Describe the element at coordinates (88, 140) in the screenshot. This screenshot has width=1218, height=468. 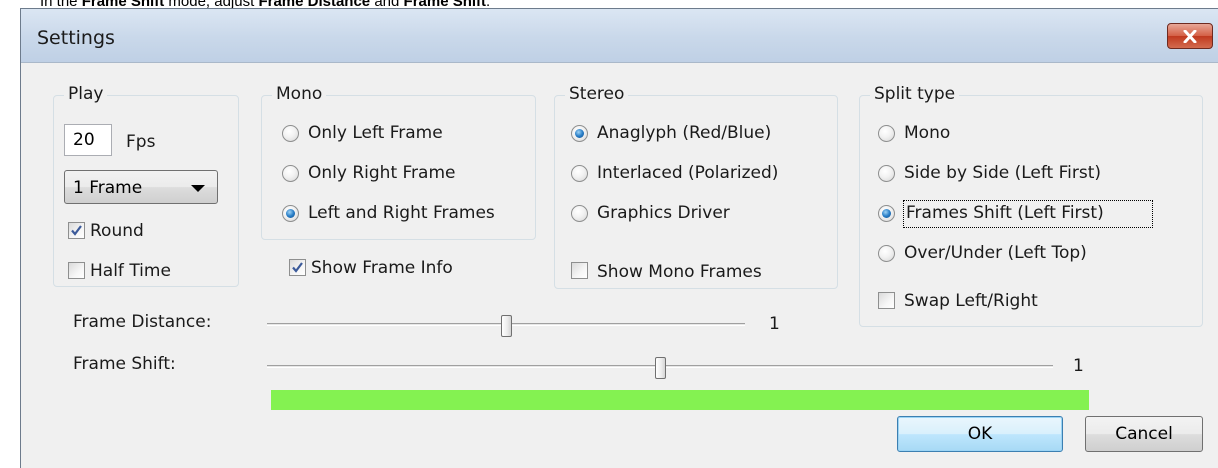
I see `fps-input: 20` at that location.